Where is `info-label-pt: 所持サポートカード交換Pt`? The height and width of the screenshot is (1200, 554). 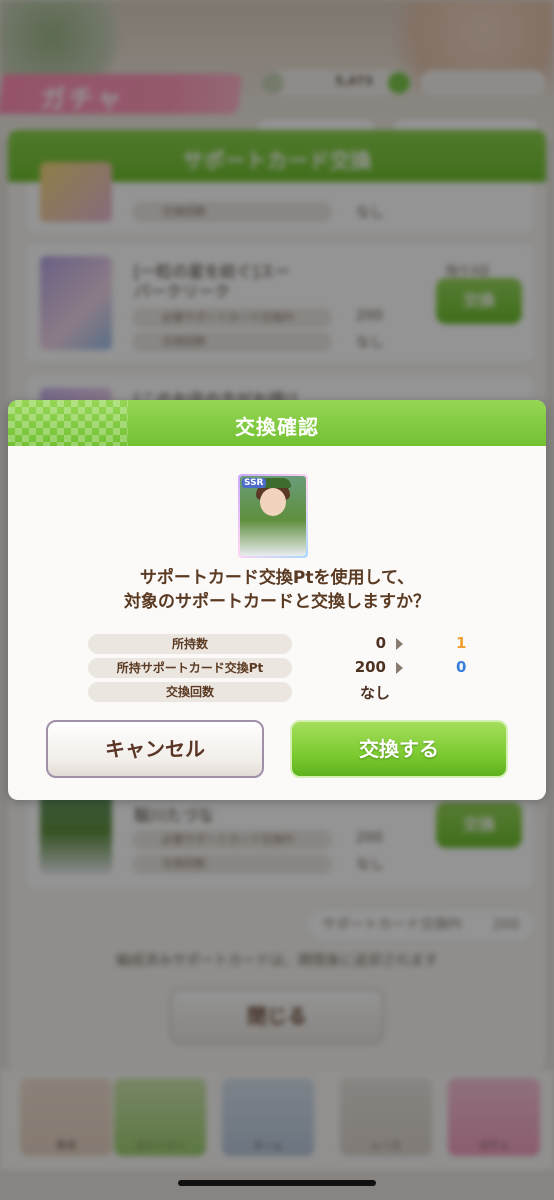
info-label-pt: 所持サポートカード交換Pt is located at coordinates (190, 668).